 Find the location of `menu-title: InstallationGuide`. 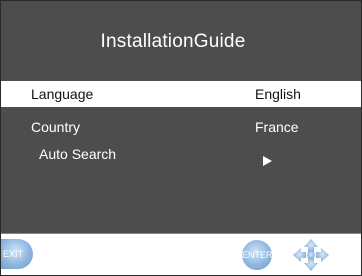

menu-title: InstallationGuide is located at coordinates (173, 41).